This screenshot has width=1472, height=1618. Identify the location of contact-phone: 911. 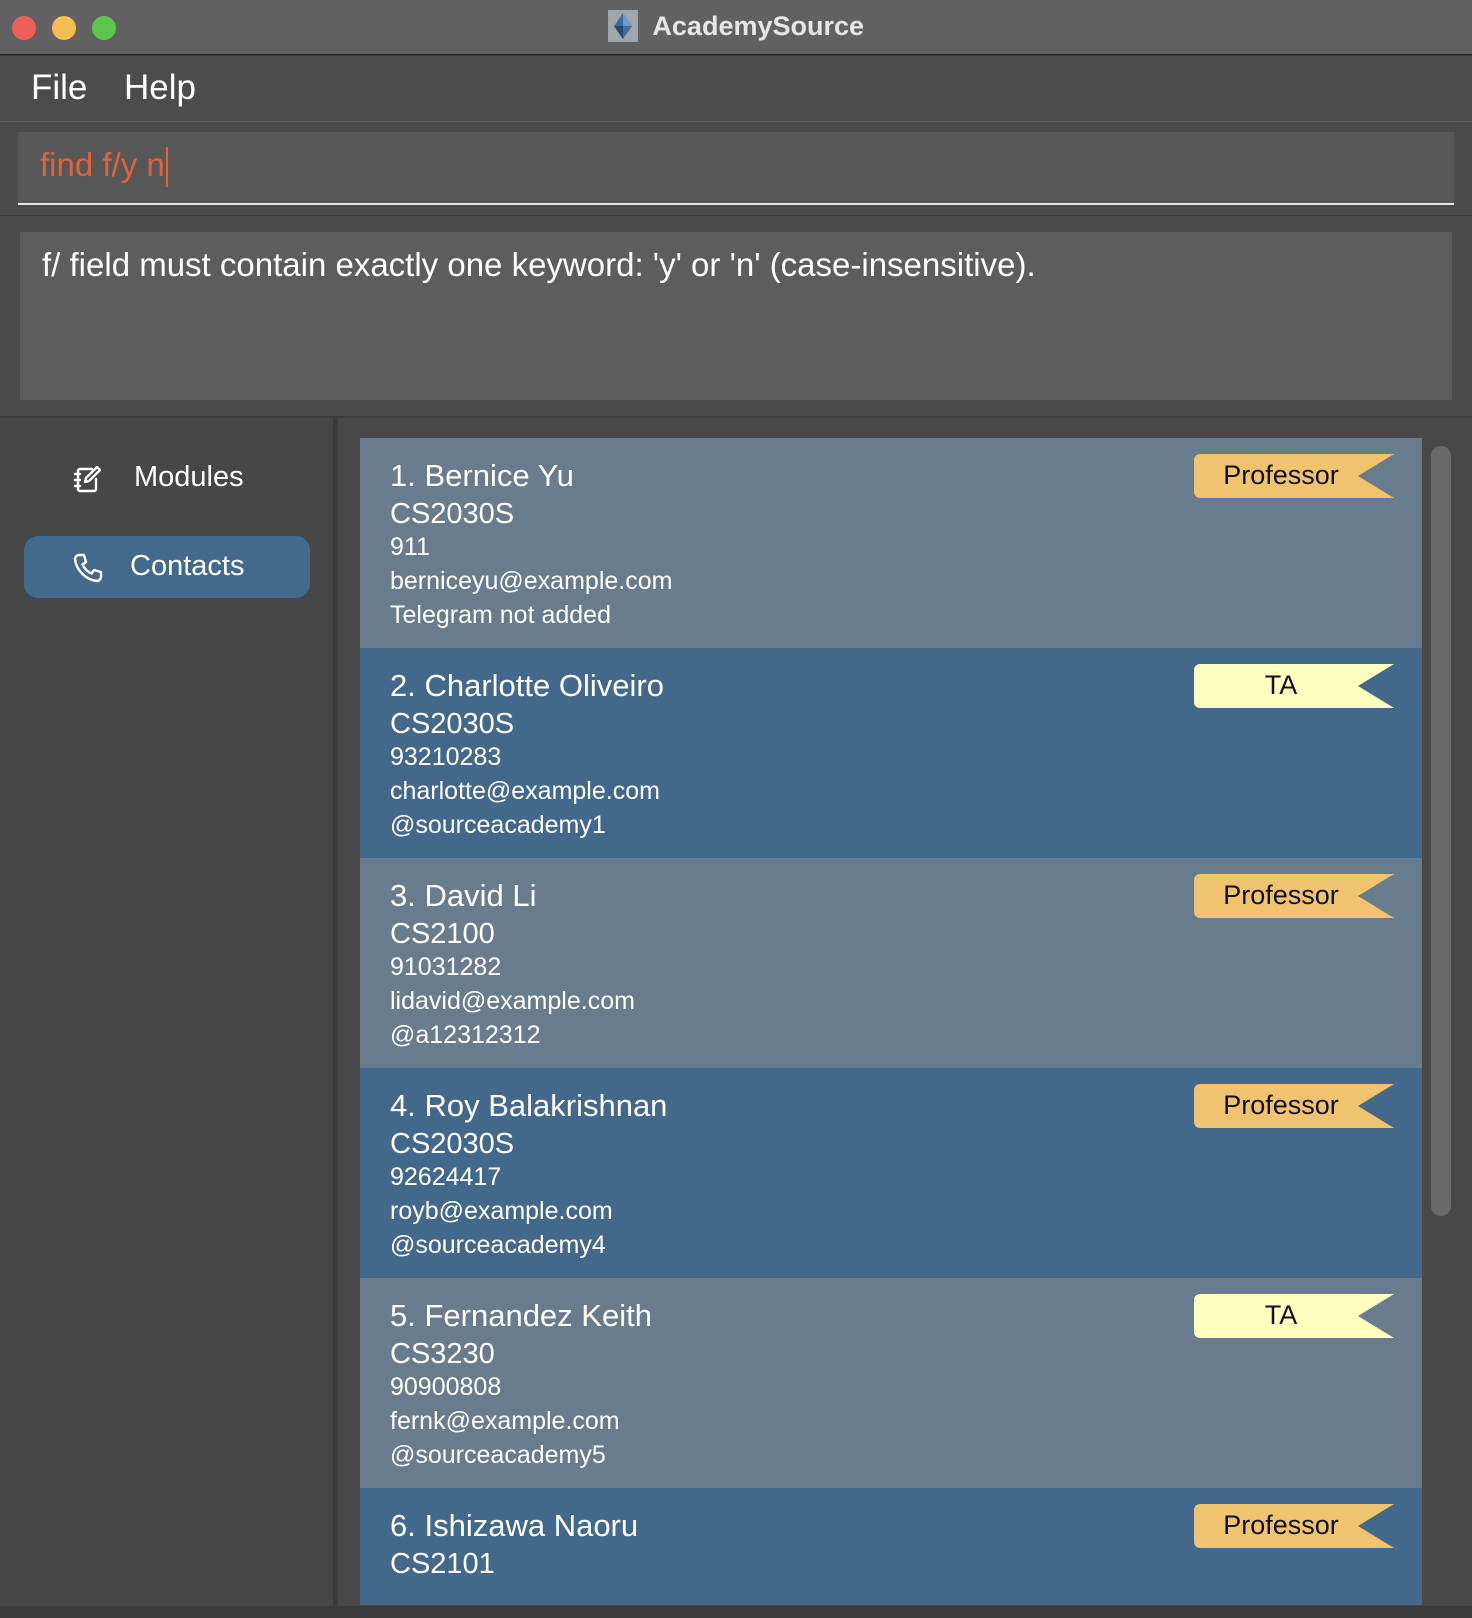
(410, 547).